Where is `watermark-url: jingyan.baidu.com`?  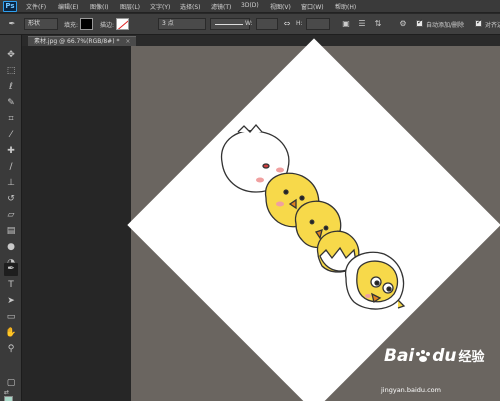 watermark-url: jingyan.baidu.com is located at coordinates (411, 390).